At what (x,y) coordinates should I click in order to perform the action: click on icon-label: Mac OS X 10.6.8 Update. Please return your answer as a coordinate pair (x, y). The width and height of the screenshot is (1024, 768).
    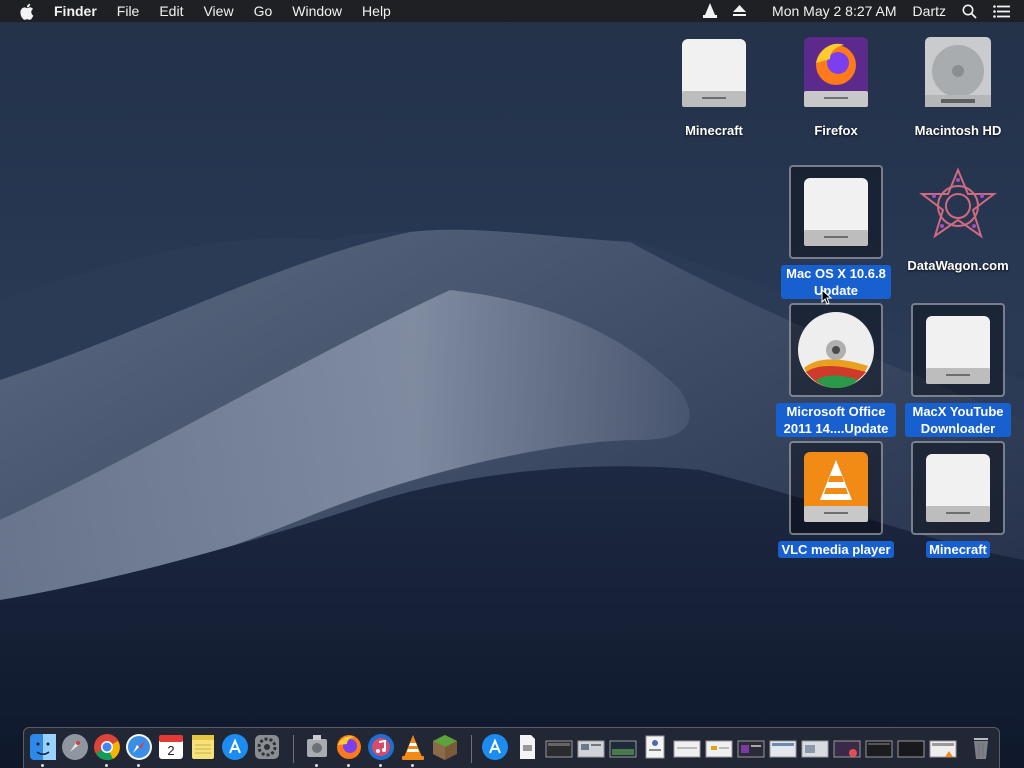
    Looking at the image, I should click on (836, 282).